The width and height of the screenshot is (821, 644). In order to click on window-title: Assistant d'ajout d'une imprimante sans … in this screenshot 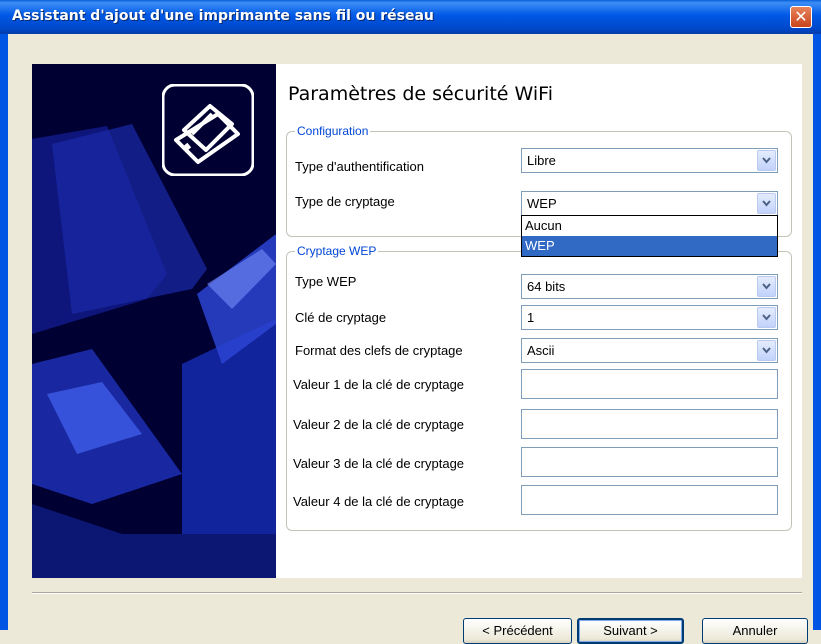, I will do `click(223, 16)`.